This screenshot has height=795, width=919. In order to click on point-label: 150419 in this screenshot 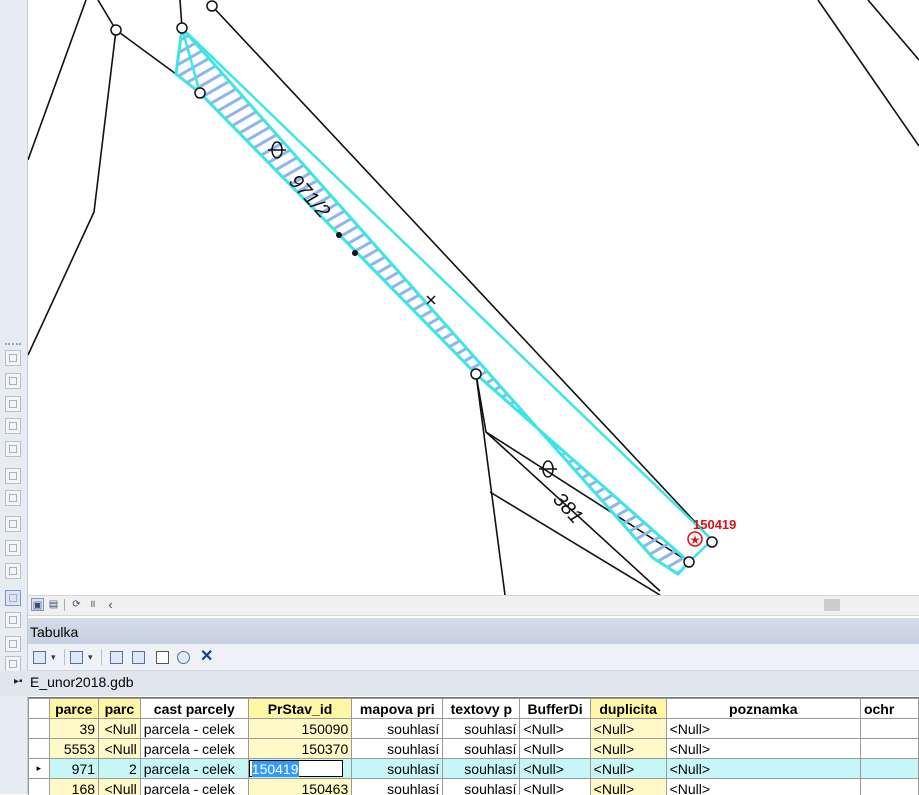, I will do `click(714, 524)`.